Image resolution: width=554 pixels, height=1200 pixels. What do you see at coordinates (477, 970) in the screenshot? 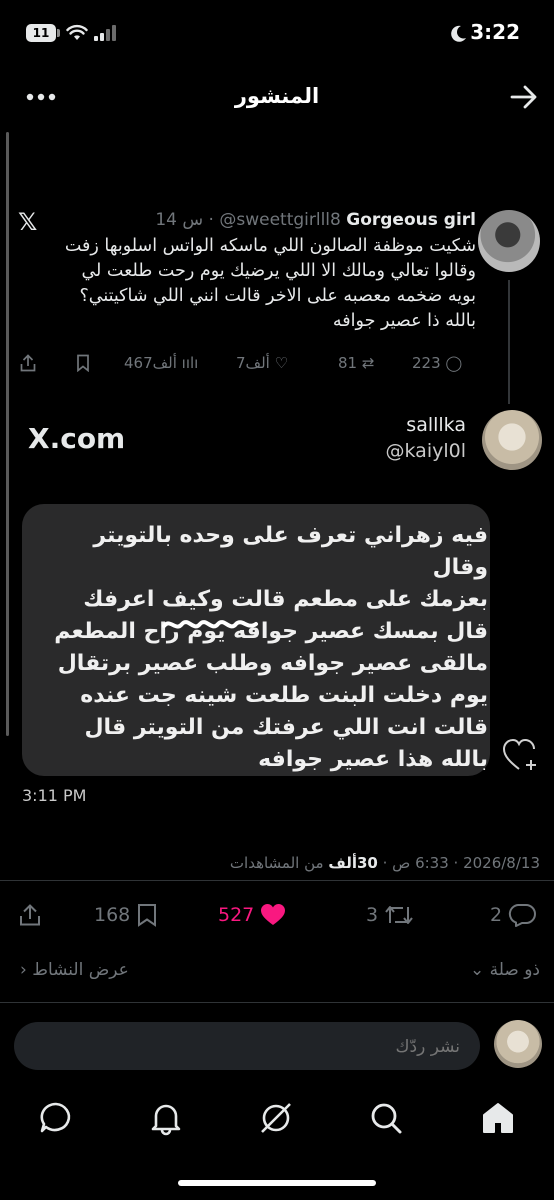
I see `chevron-down-icon: ⌄` at bounding box center [477, 970].